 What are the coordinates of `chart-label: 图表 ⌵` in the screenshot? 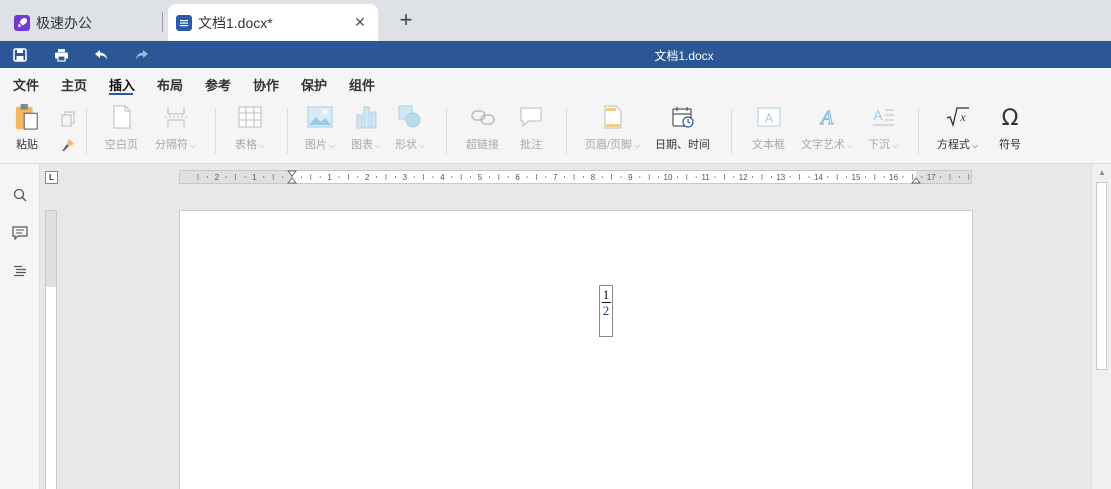 It's located at (366, 144).